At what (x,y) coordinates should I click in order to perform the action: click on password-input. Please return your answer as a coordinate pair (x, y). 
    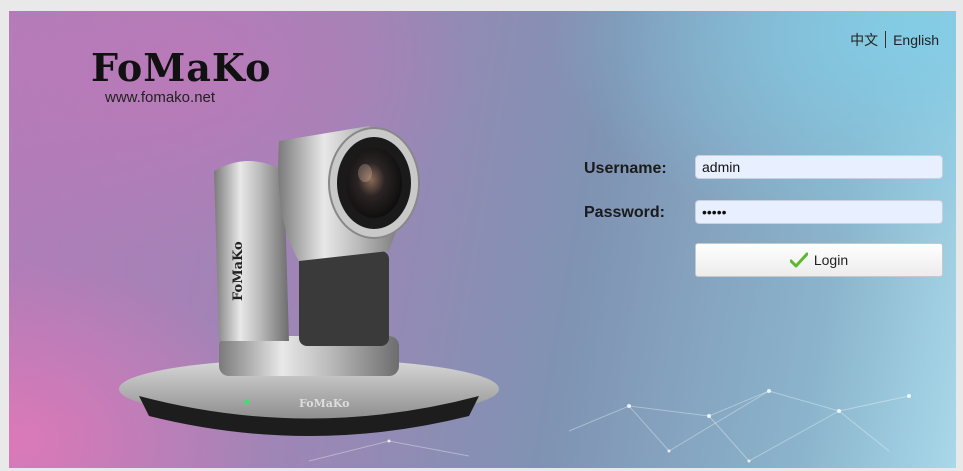
    Looking at the image, I should click on (819, 212).